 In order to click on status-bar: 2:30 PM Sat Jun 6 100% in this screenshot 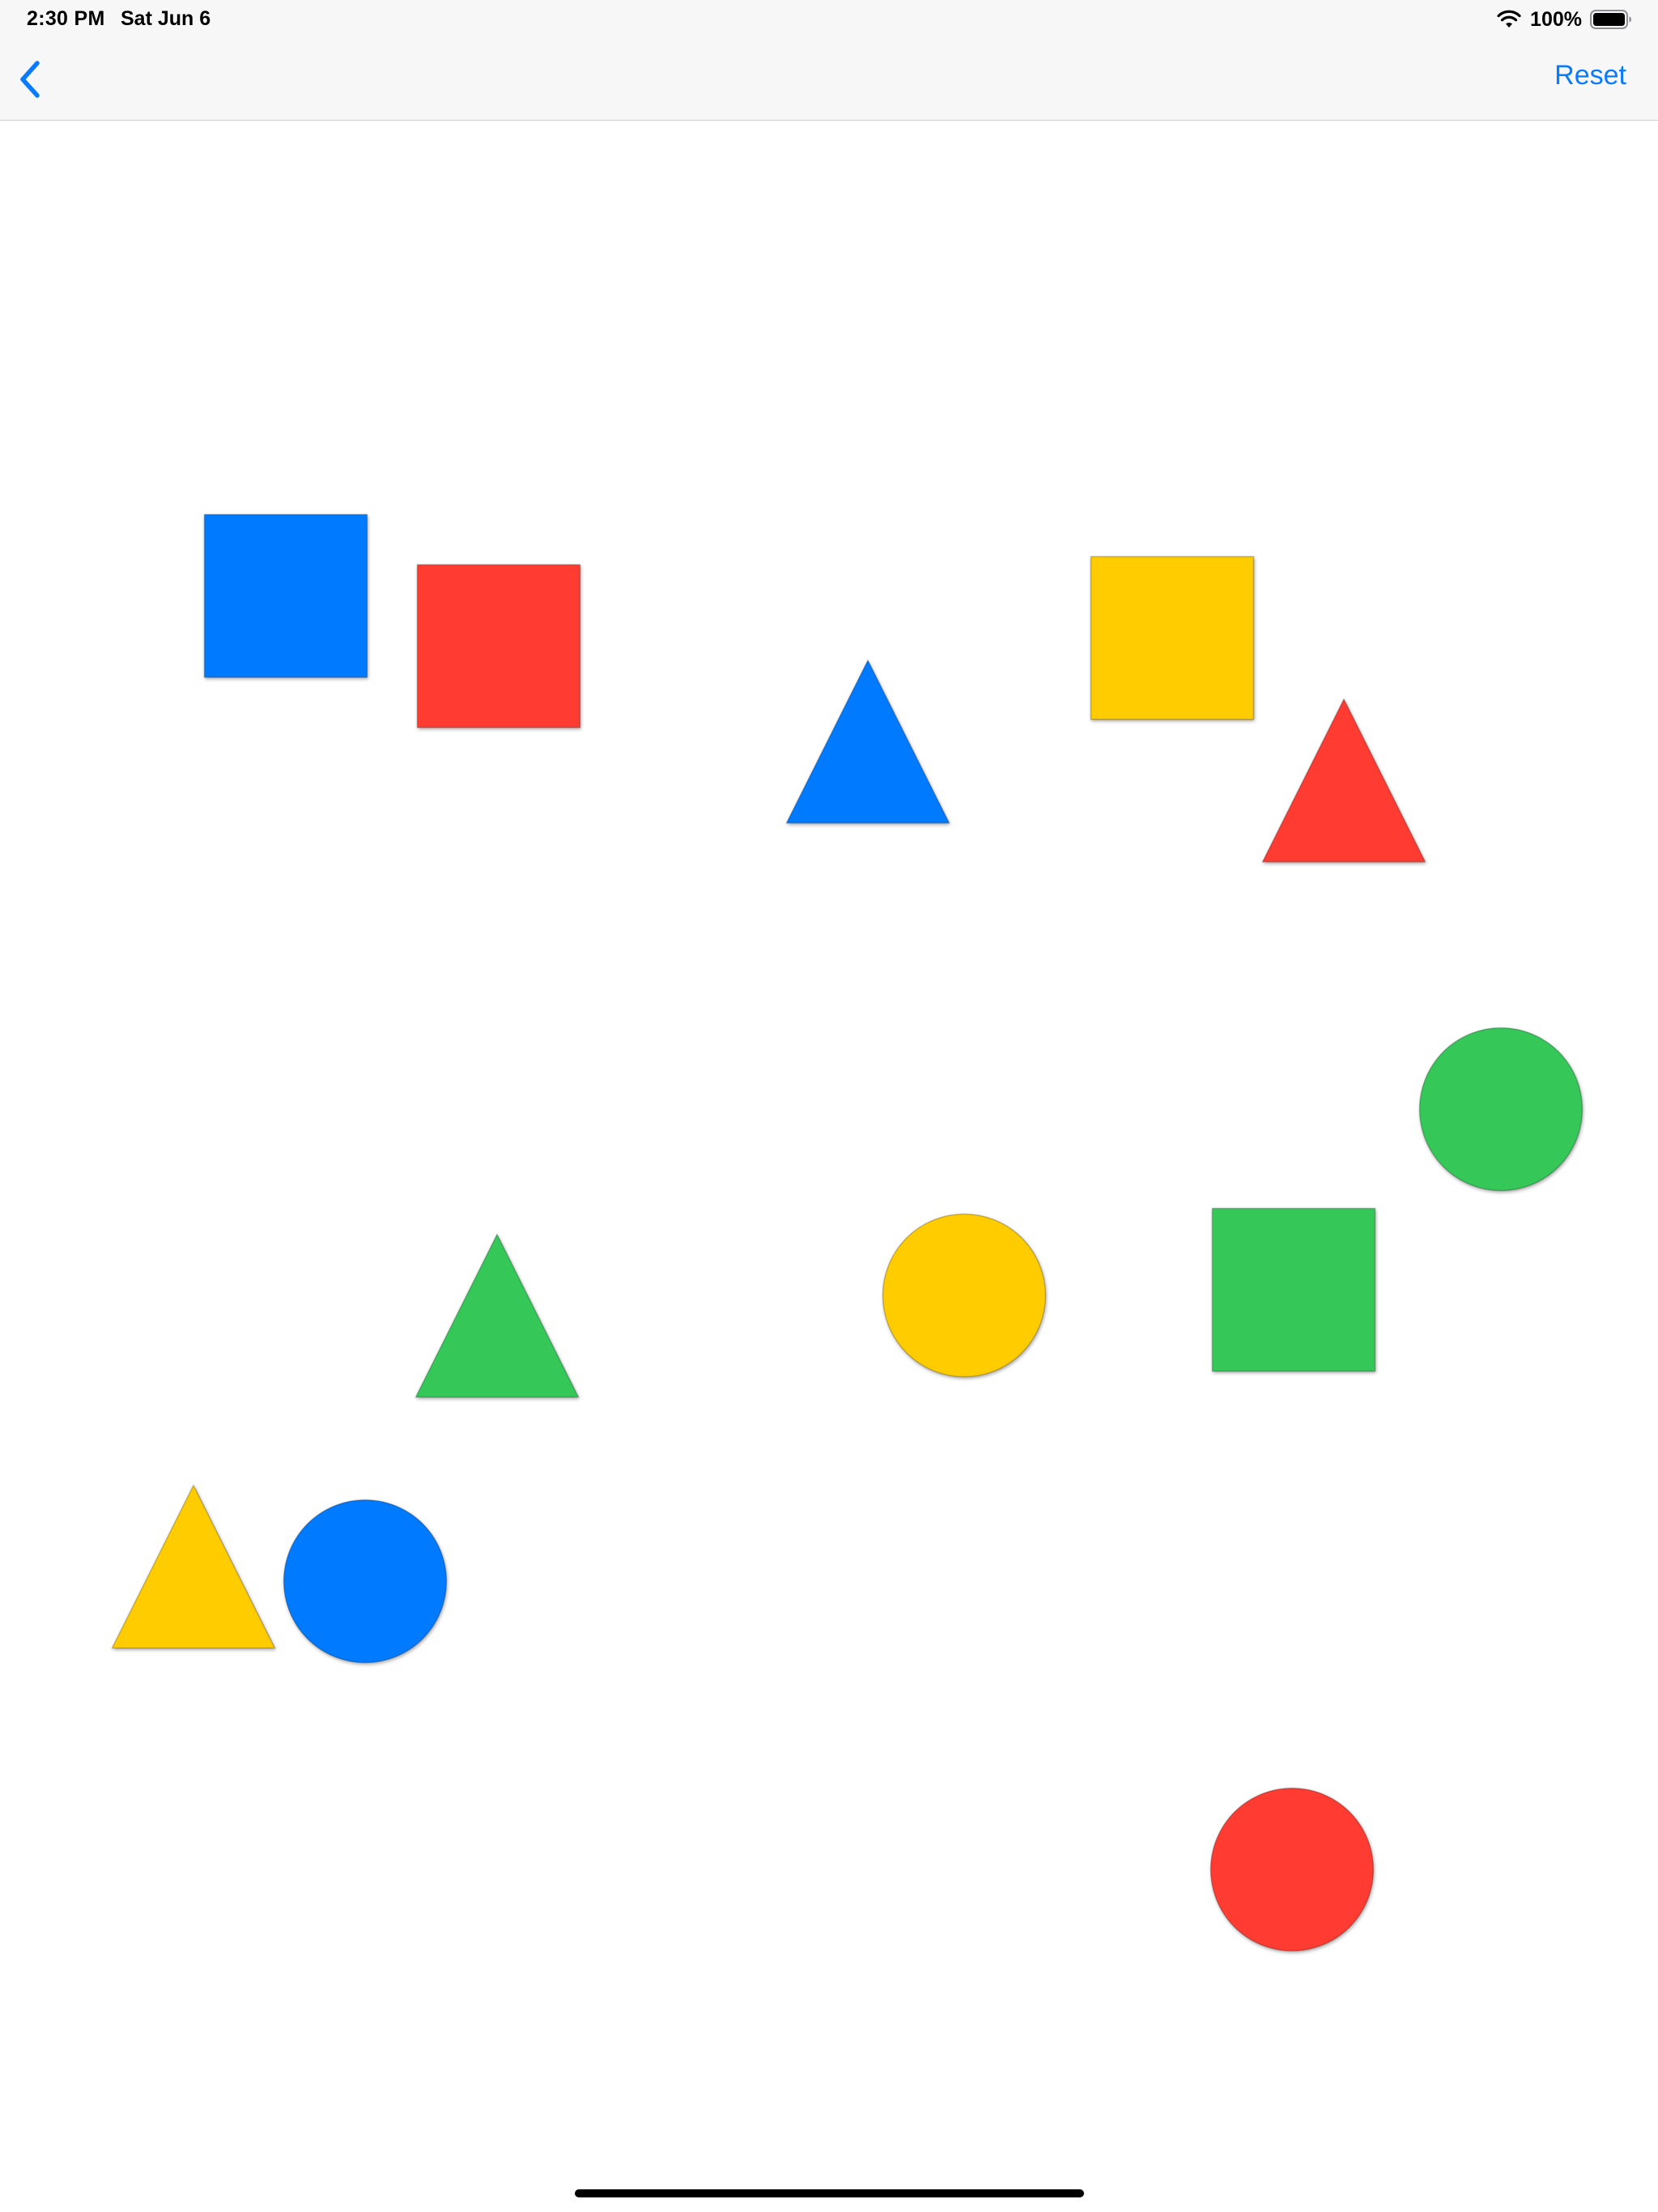, I will do `click(829, 19)`.